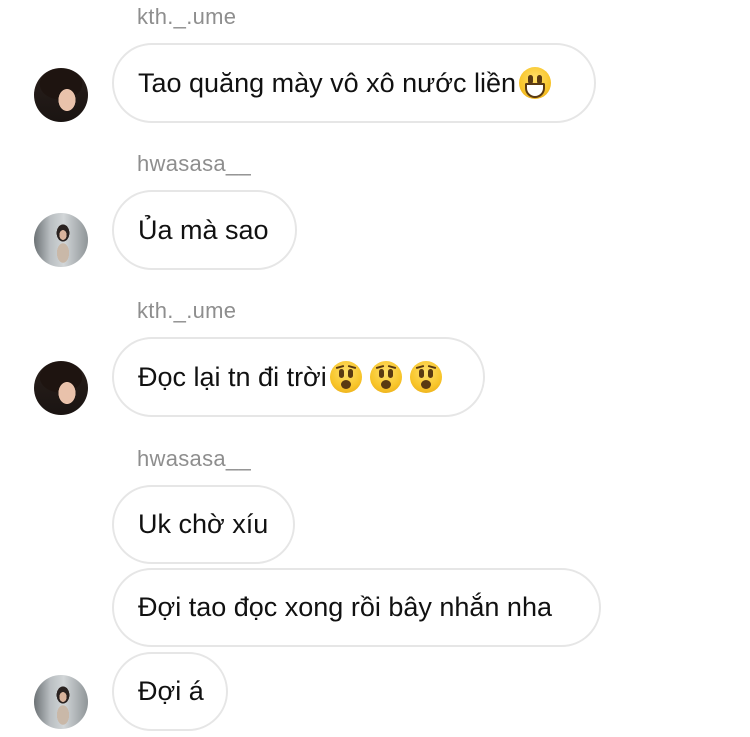  What do you see at coordinates (232, 376) in the screenshot?
I see `message-text: Đọc lại tn đi trời` at bounding box center [232, 376].